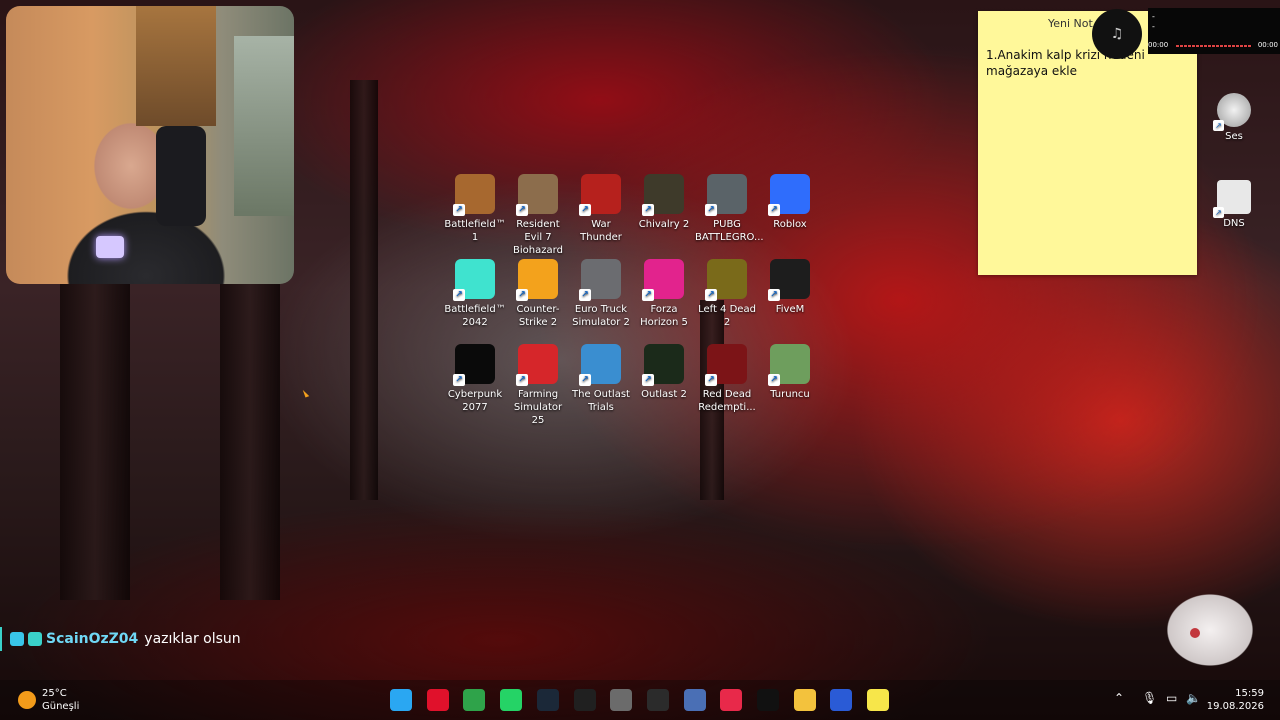 The width and height of the screenshot is (1280, 720). I want to click on dns-gear-icon: ↗, so click(1232, 199).